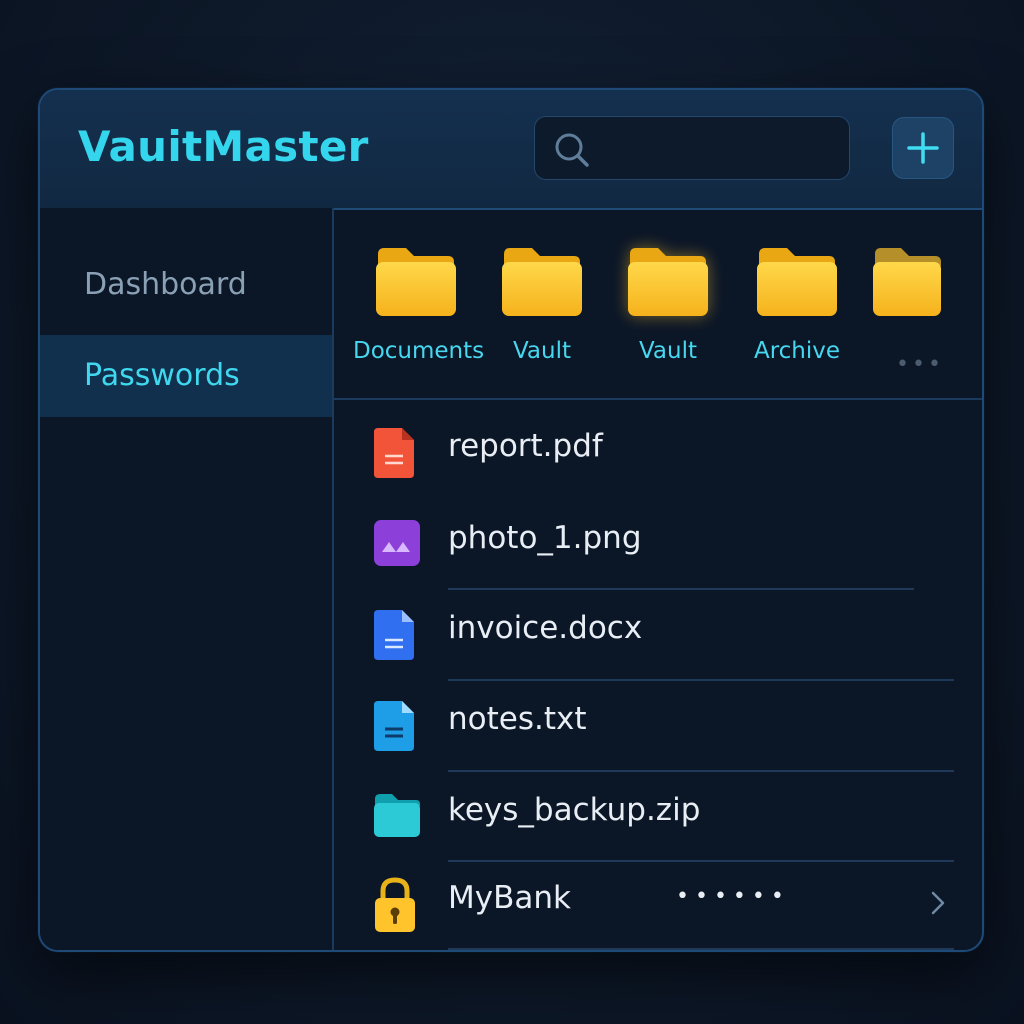  Describe the element at coordinates (394, 453) in the screenshot. I see `pdf-file-icon` at that location.